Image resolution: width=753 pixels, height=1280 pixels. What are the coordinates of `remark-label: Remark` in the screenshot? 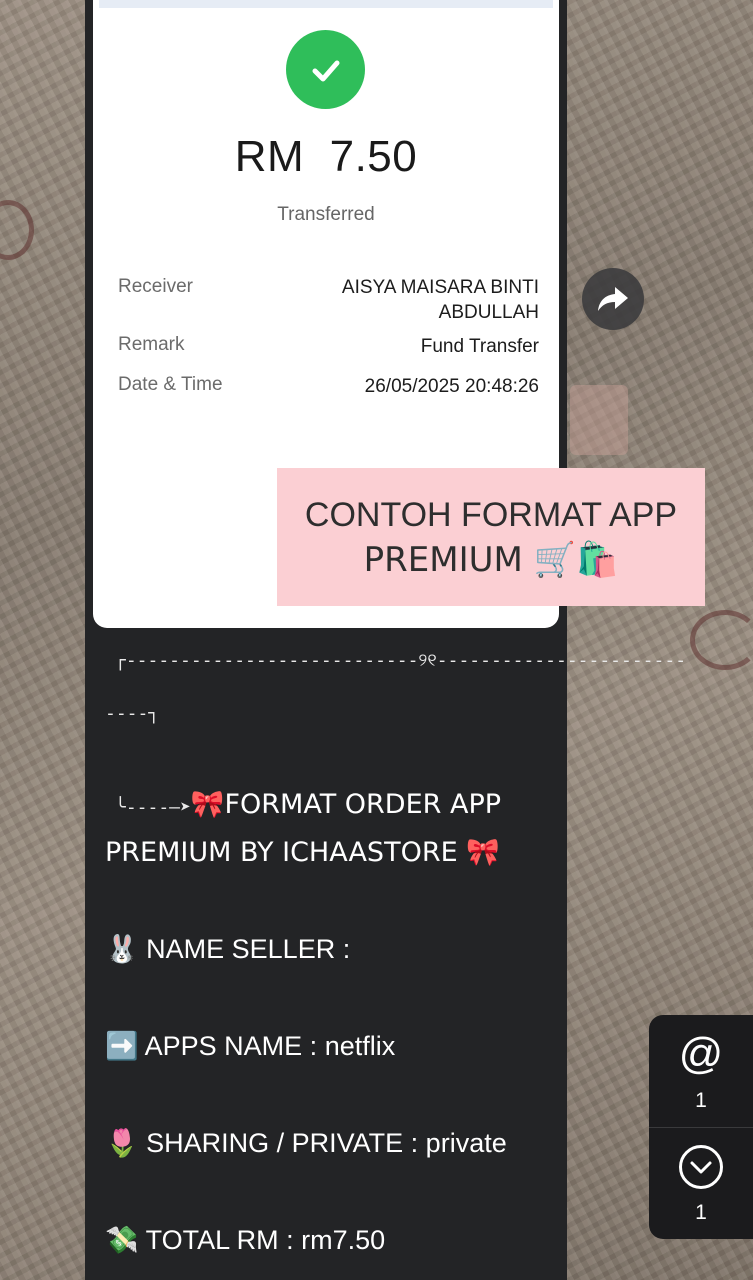 It's located at (151, 344).